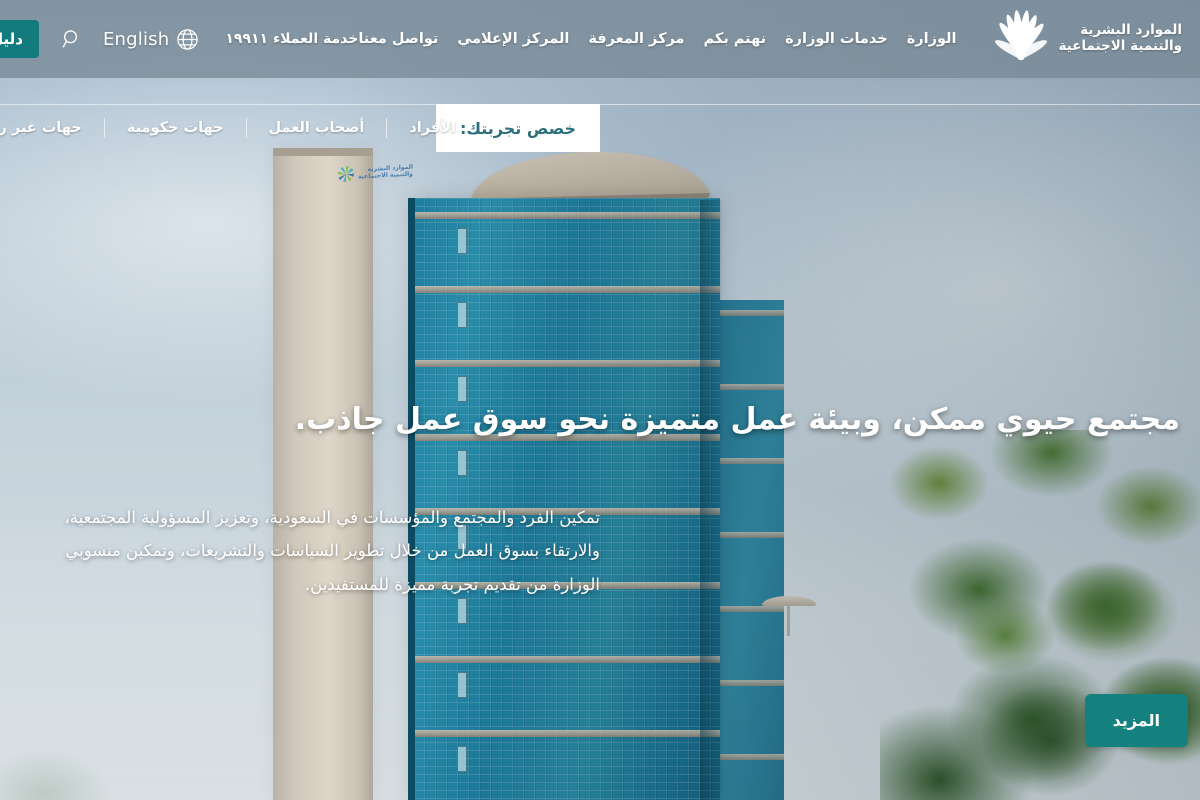  Describe the element at coordinates (932, 39) in the screenshot. I see `nav-item-ministry: الوزارة` at that location.